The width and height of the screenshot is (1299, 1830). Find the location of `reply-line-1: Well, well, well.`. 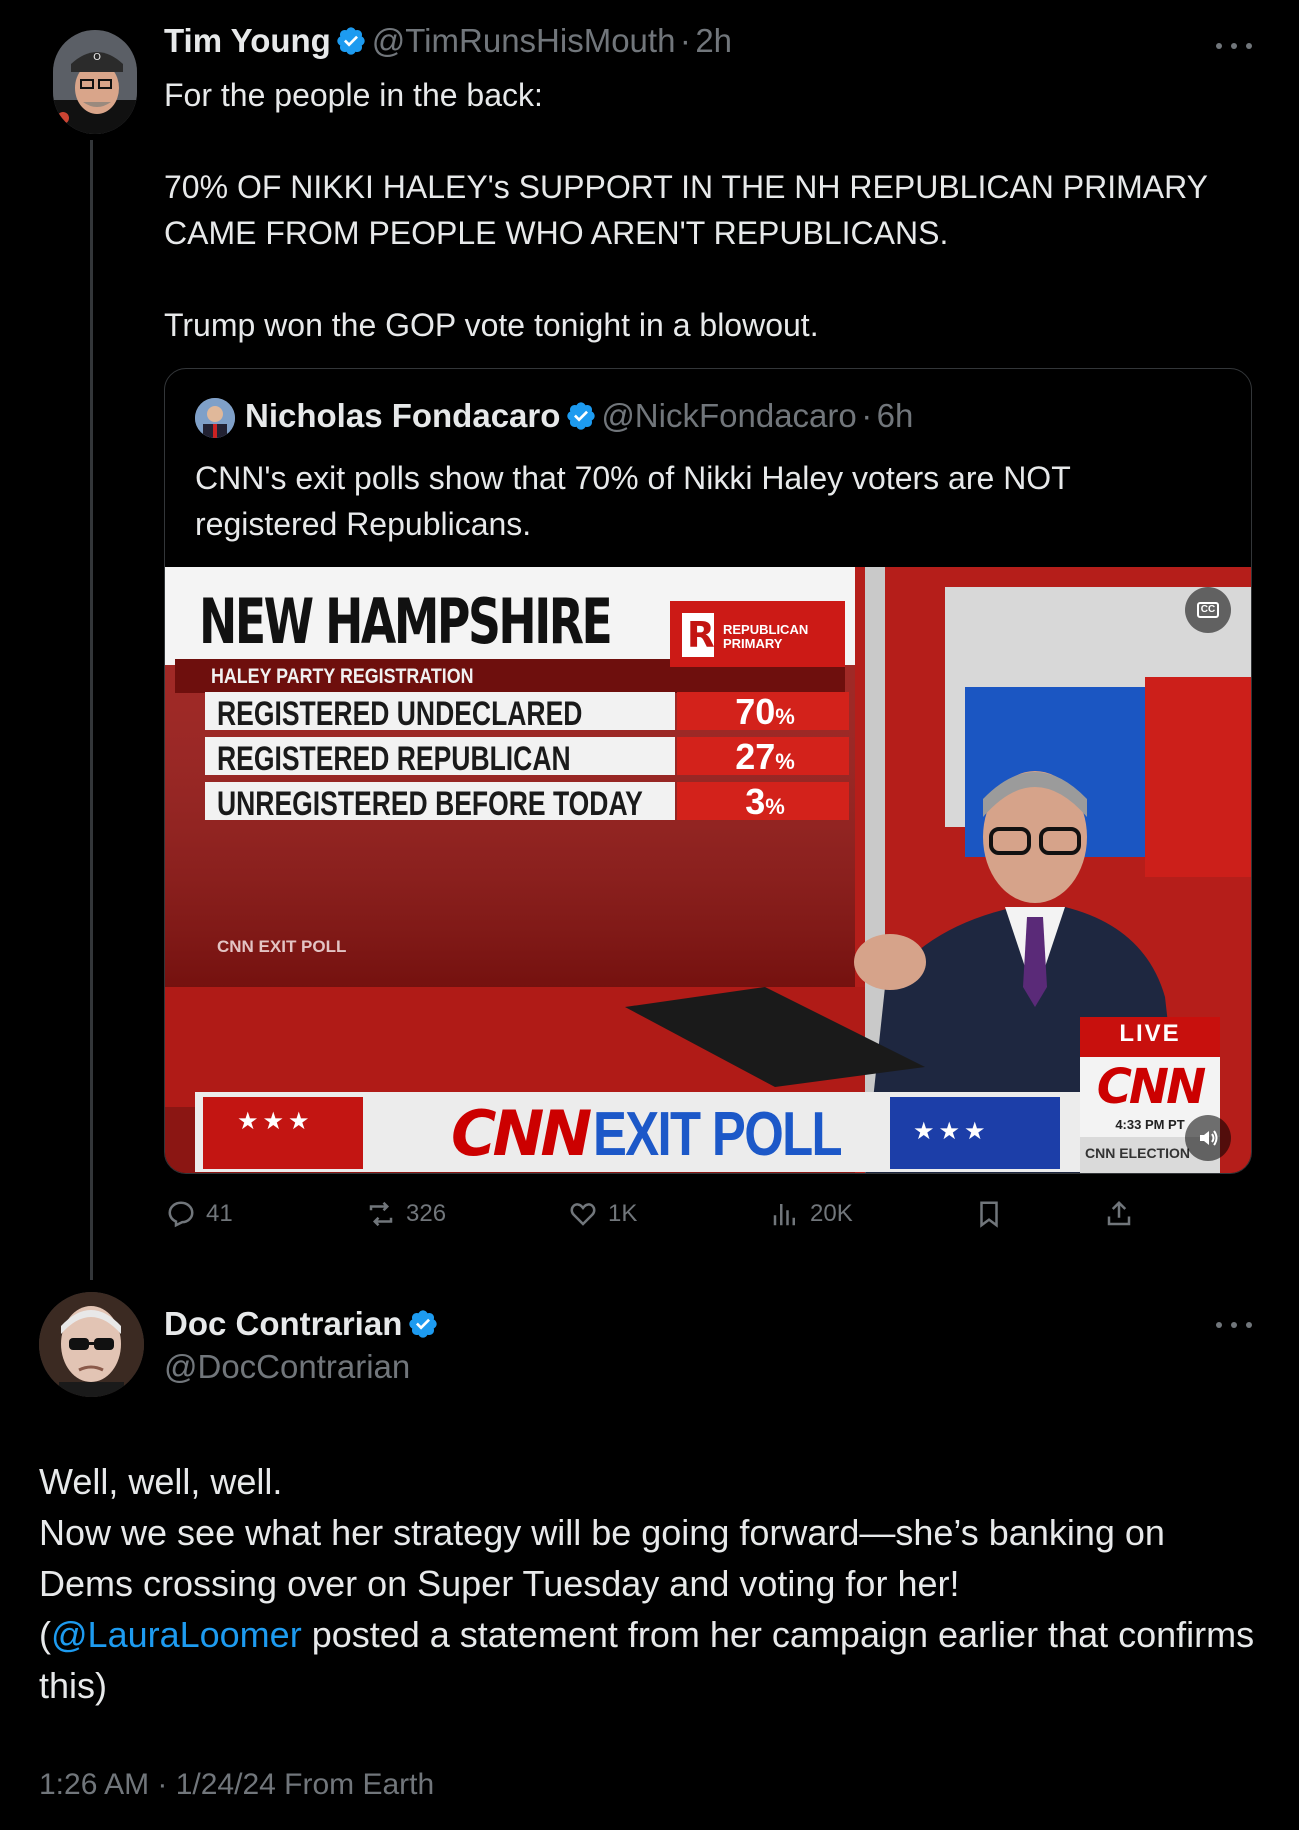

reply-line-1: Well, well, well. is located at coordinates (161, 1481).